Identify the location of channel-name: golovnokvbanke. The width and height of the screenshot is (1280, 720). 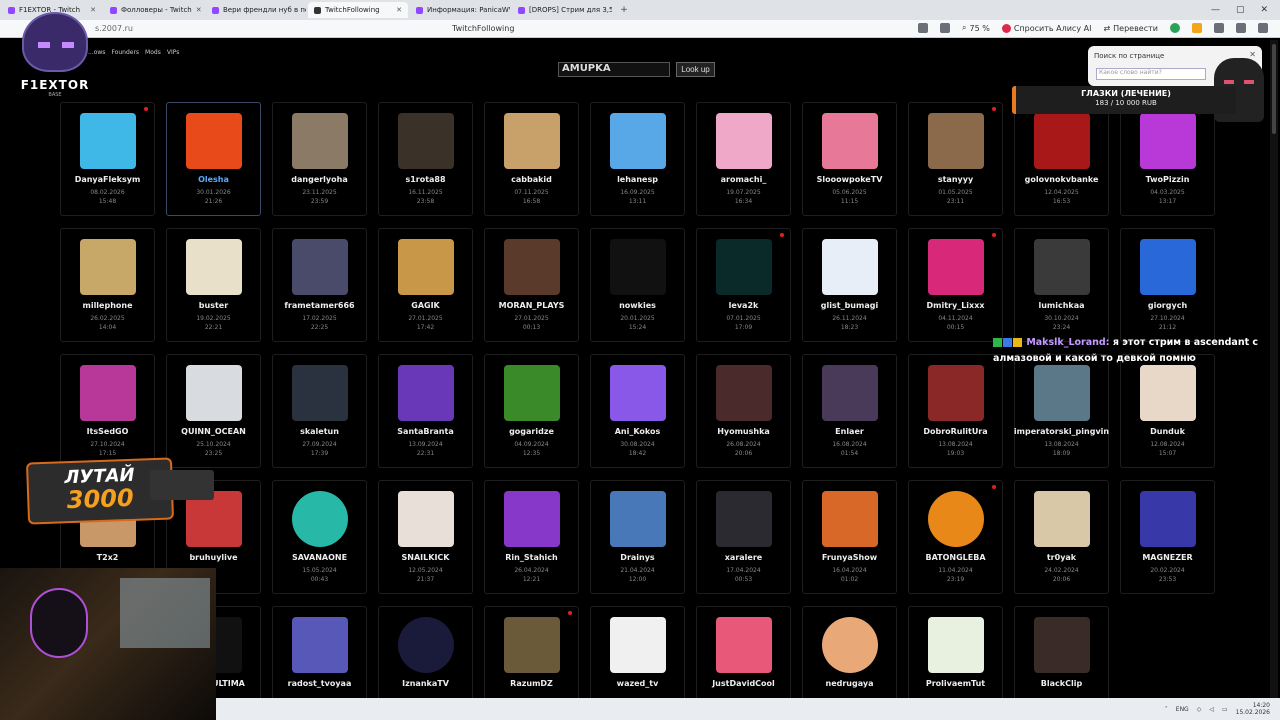
(1062, 179).